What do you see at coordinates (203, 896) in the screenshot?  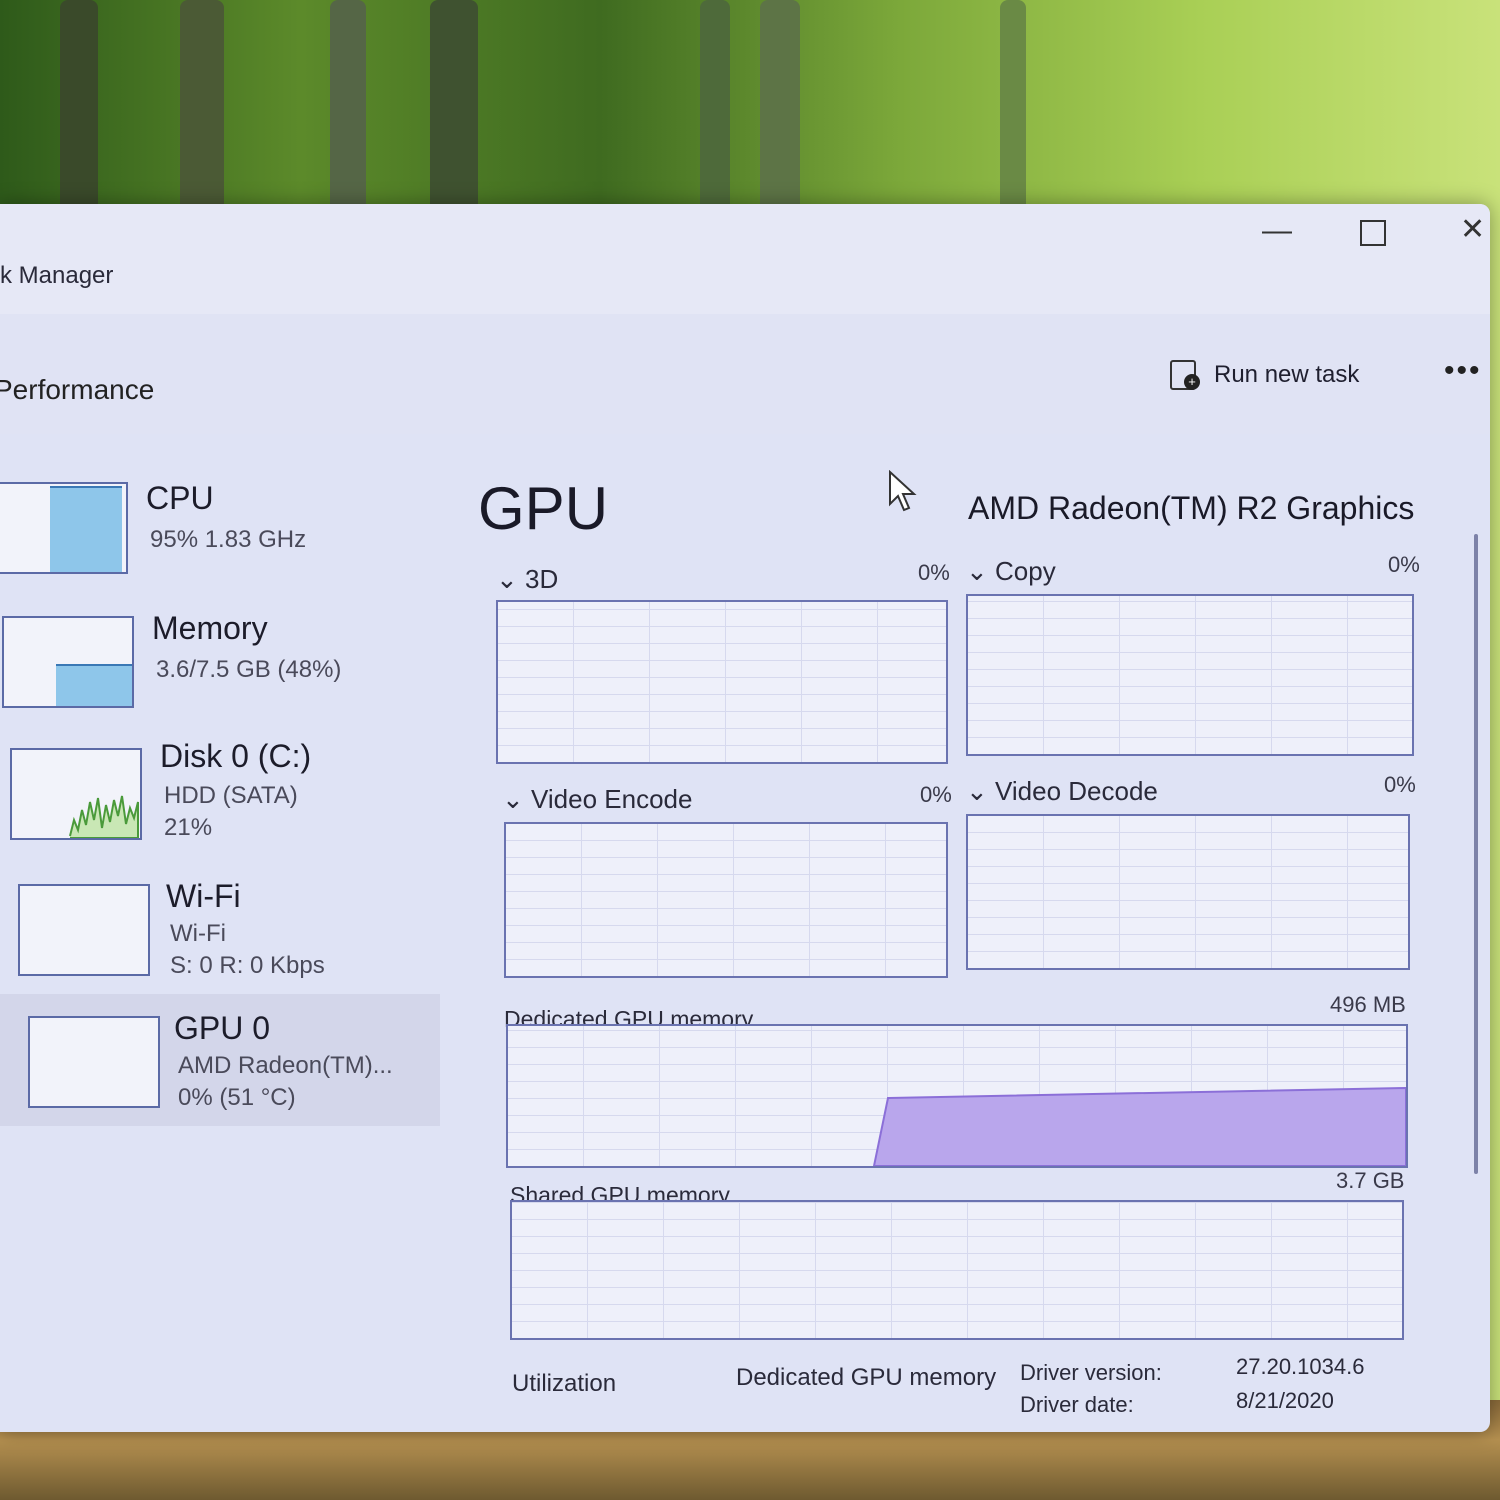 I see `sidebar-item-label: Wi-Fi` at bounding box center [203, 896].